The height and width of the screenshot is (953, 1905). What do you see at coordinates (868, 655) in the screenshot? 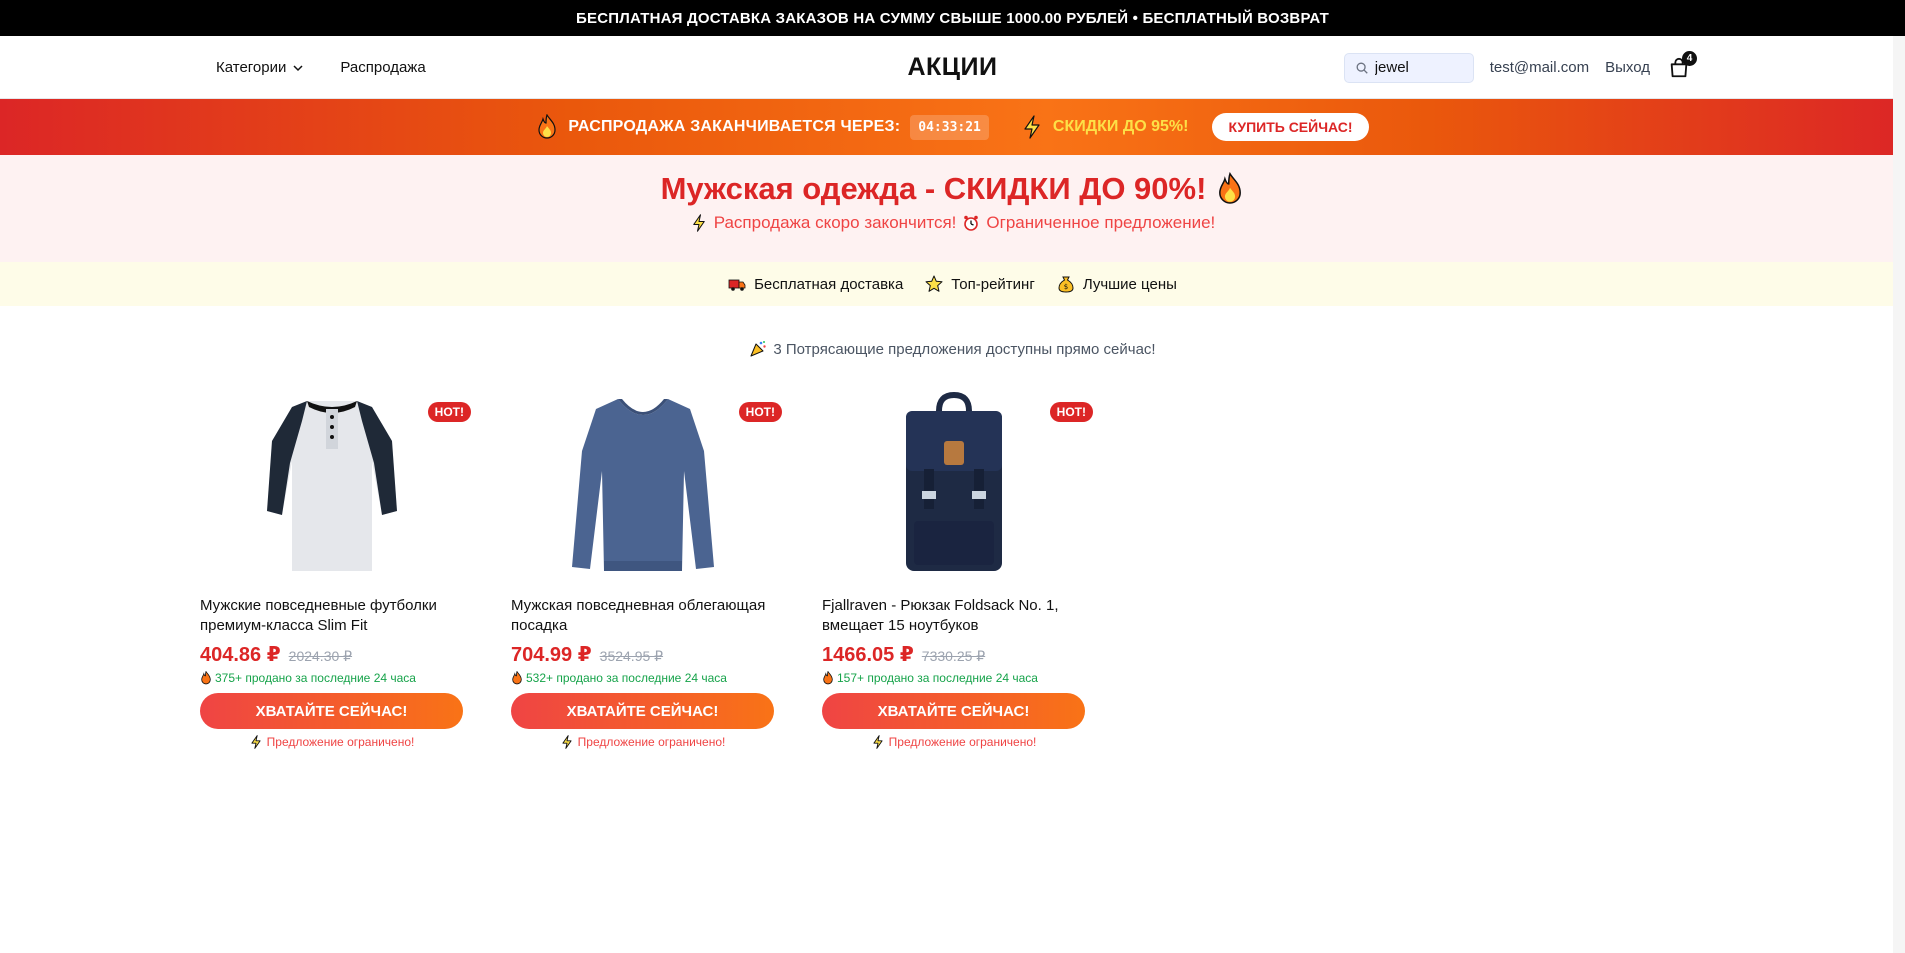
I see `product-price: 1466.05 ₽` at bounding box center [868, 655].